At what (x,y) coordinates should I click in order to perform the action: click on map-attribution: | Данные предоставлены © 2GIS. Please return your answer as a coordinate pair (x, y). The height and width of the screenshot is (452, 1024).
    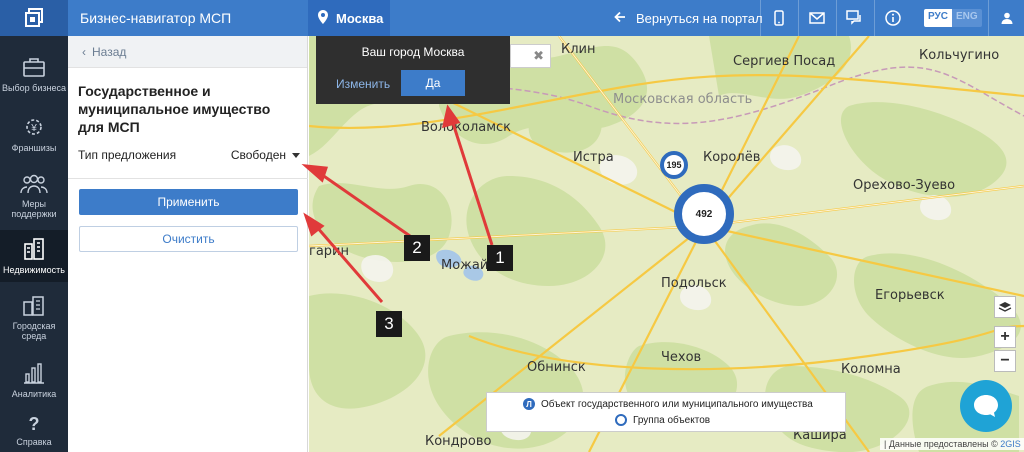
    Looking at the image, I should click on (952, 444).